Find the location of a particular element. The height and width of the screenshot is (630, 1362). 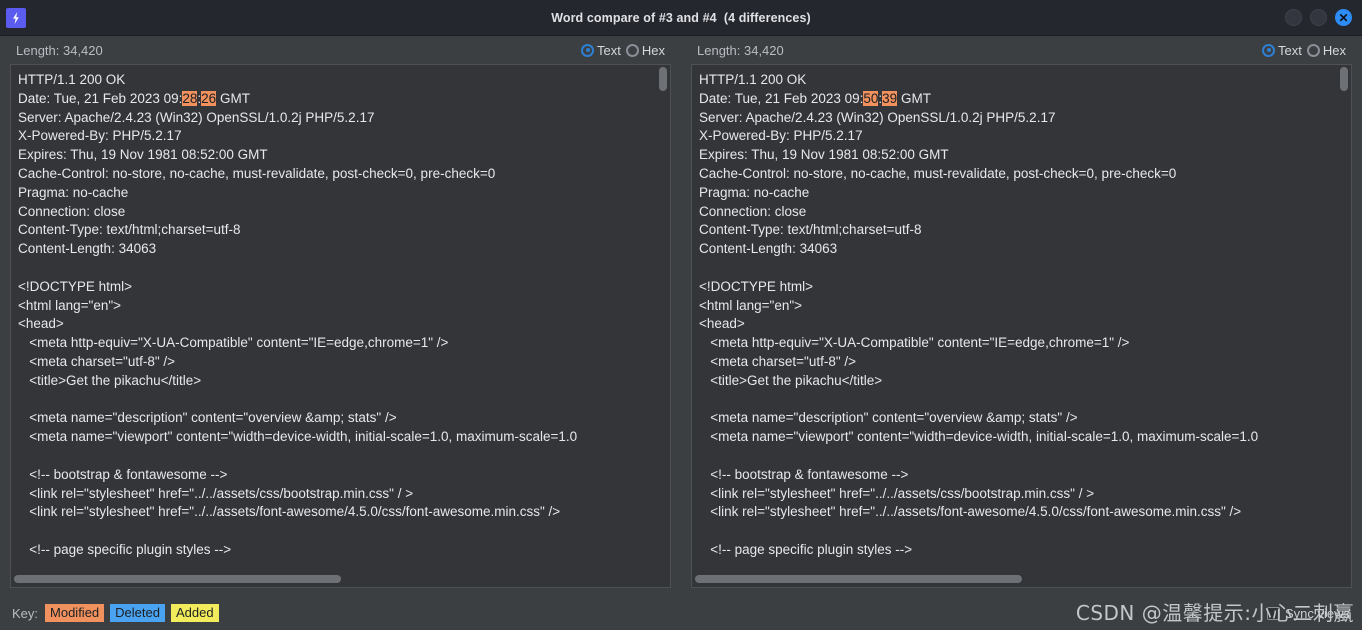

left-view-toggle: Text Hex is located at coordinates (623, 50).